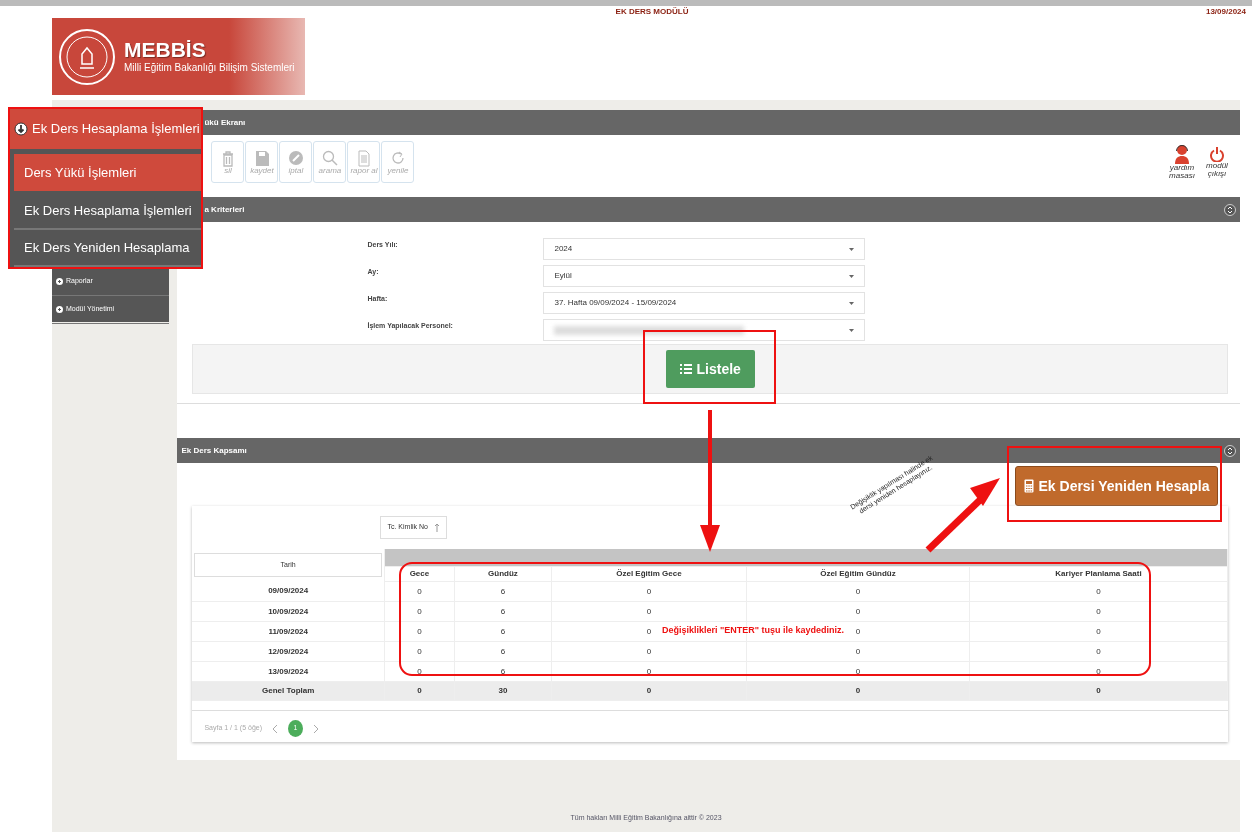  I want to click on date-text: 13/09/2024, so click(1226, 12).